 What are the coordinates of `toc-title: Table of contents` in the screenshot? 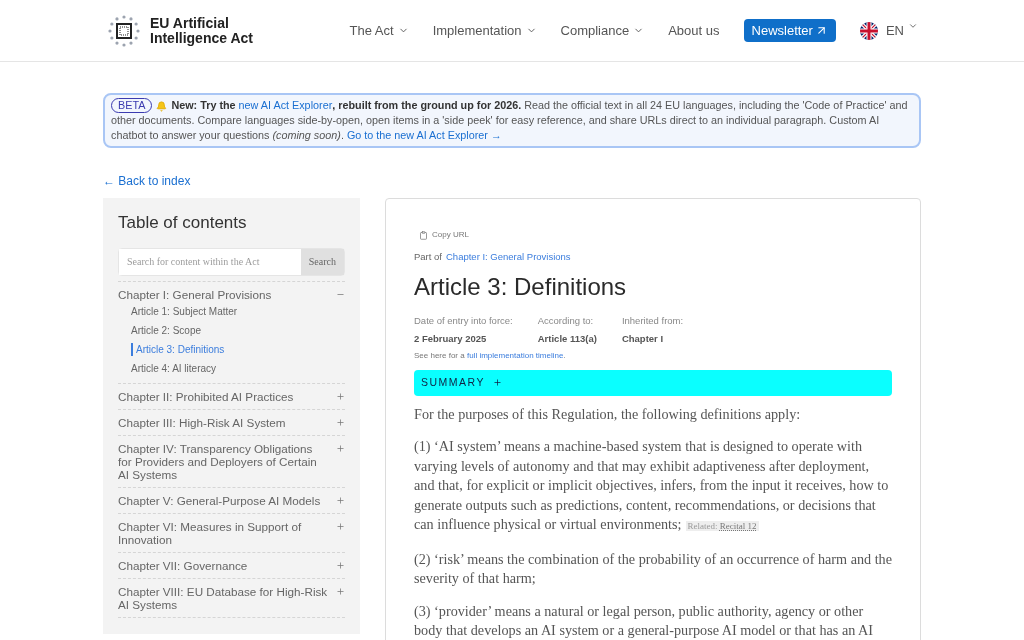 It's located at (183, 223).